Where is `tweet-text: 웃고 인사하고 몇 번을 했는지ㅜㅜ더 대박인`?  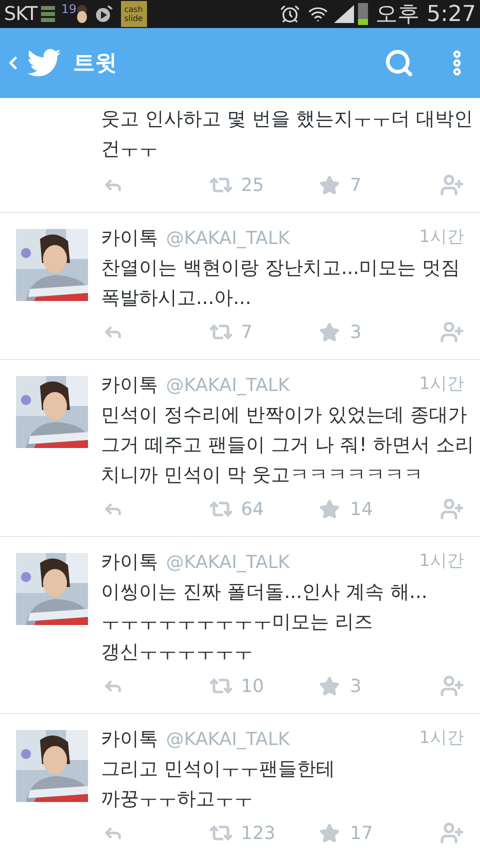
tweet-text: 웃고 인사하고 몇 번을 했는지ㅜㅜ더 대박인 is located at coordinates (287, 119).